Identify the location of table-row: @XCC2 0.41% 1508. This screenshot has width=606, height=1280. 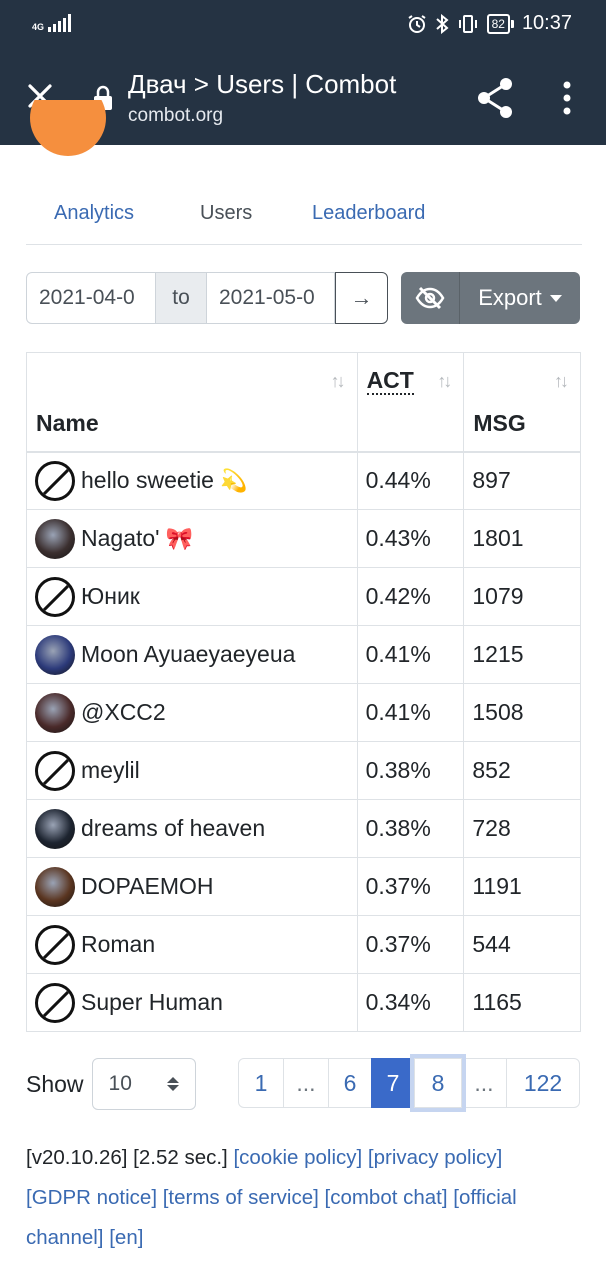
(303, 712).